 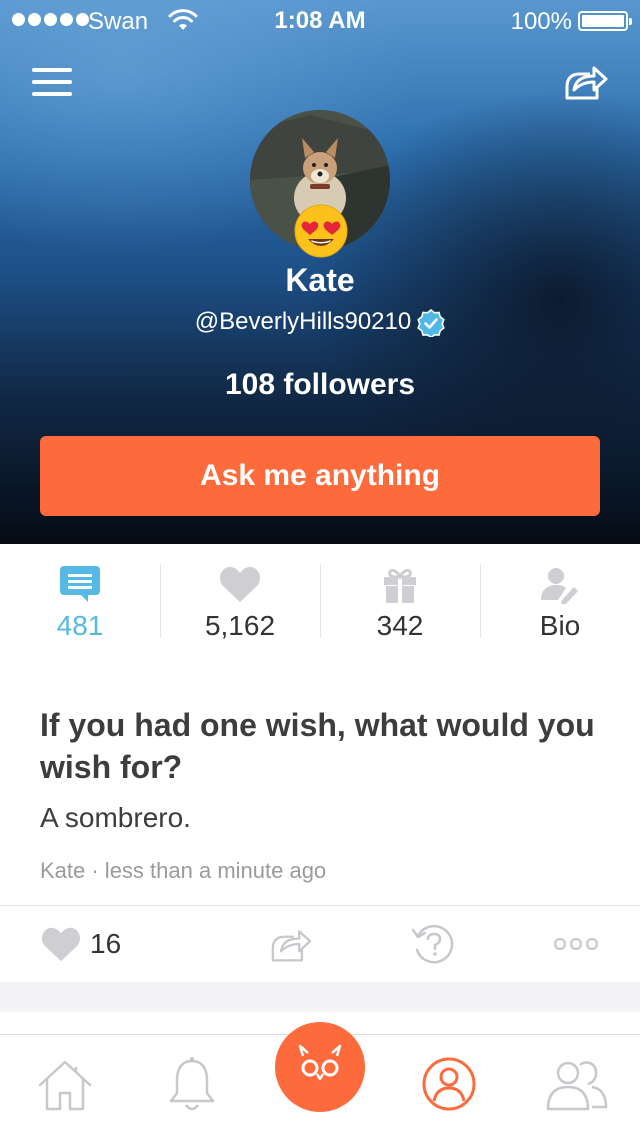 What do you see at coordinates (320, 476) in the screenshot?
I see `ask-me-anything-button: Ask me anything` at bounding box center [320, 476].